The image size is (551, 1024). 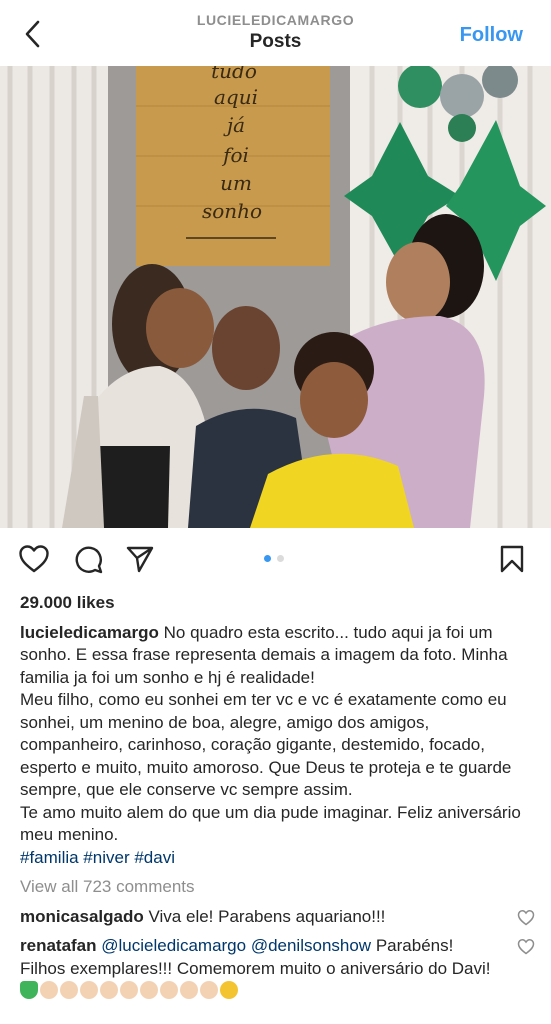 I want to click on heart-eyes-icon, so click(x=229, y=990).